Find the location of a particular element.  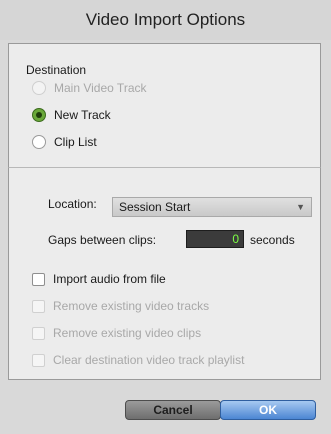

radio-main-video-track: Main Video Track is located at coordinates (89, 88).